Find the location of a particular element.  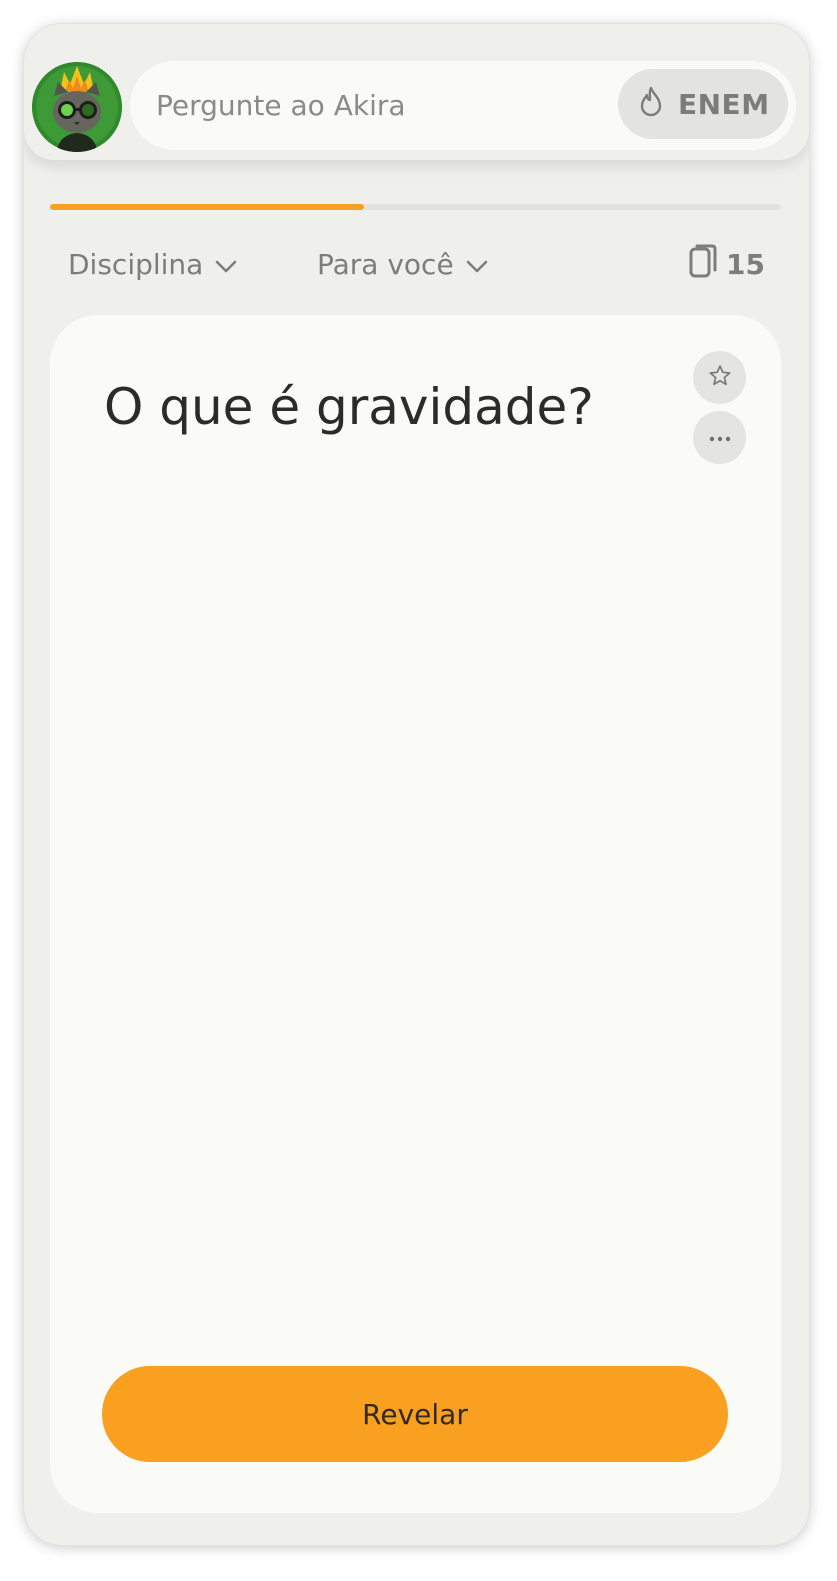

progress-bar is located at coordinates (415, 207).